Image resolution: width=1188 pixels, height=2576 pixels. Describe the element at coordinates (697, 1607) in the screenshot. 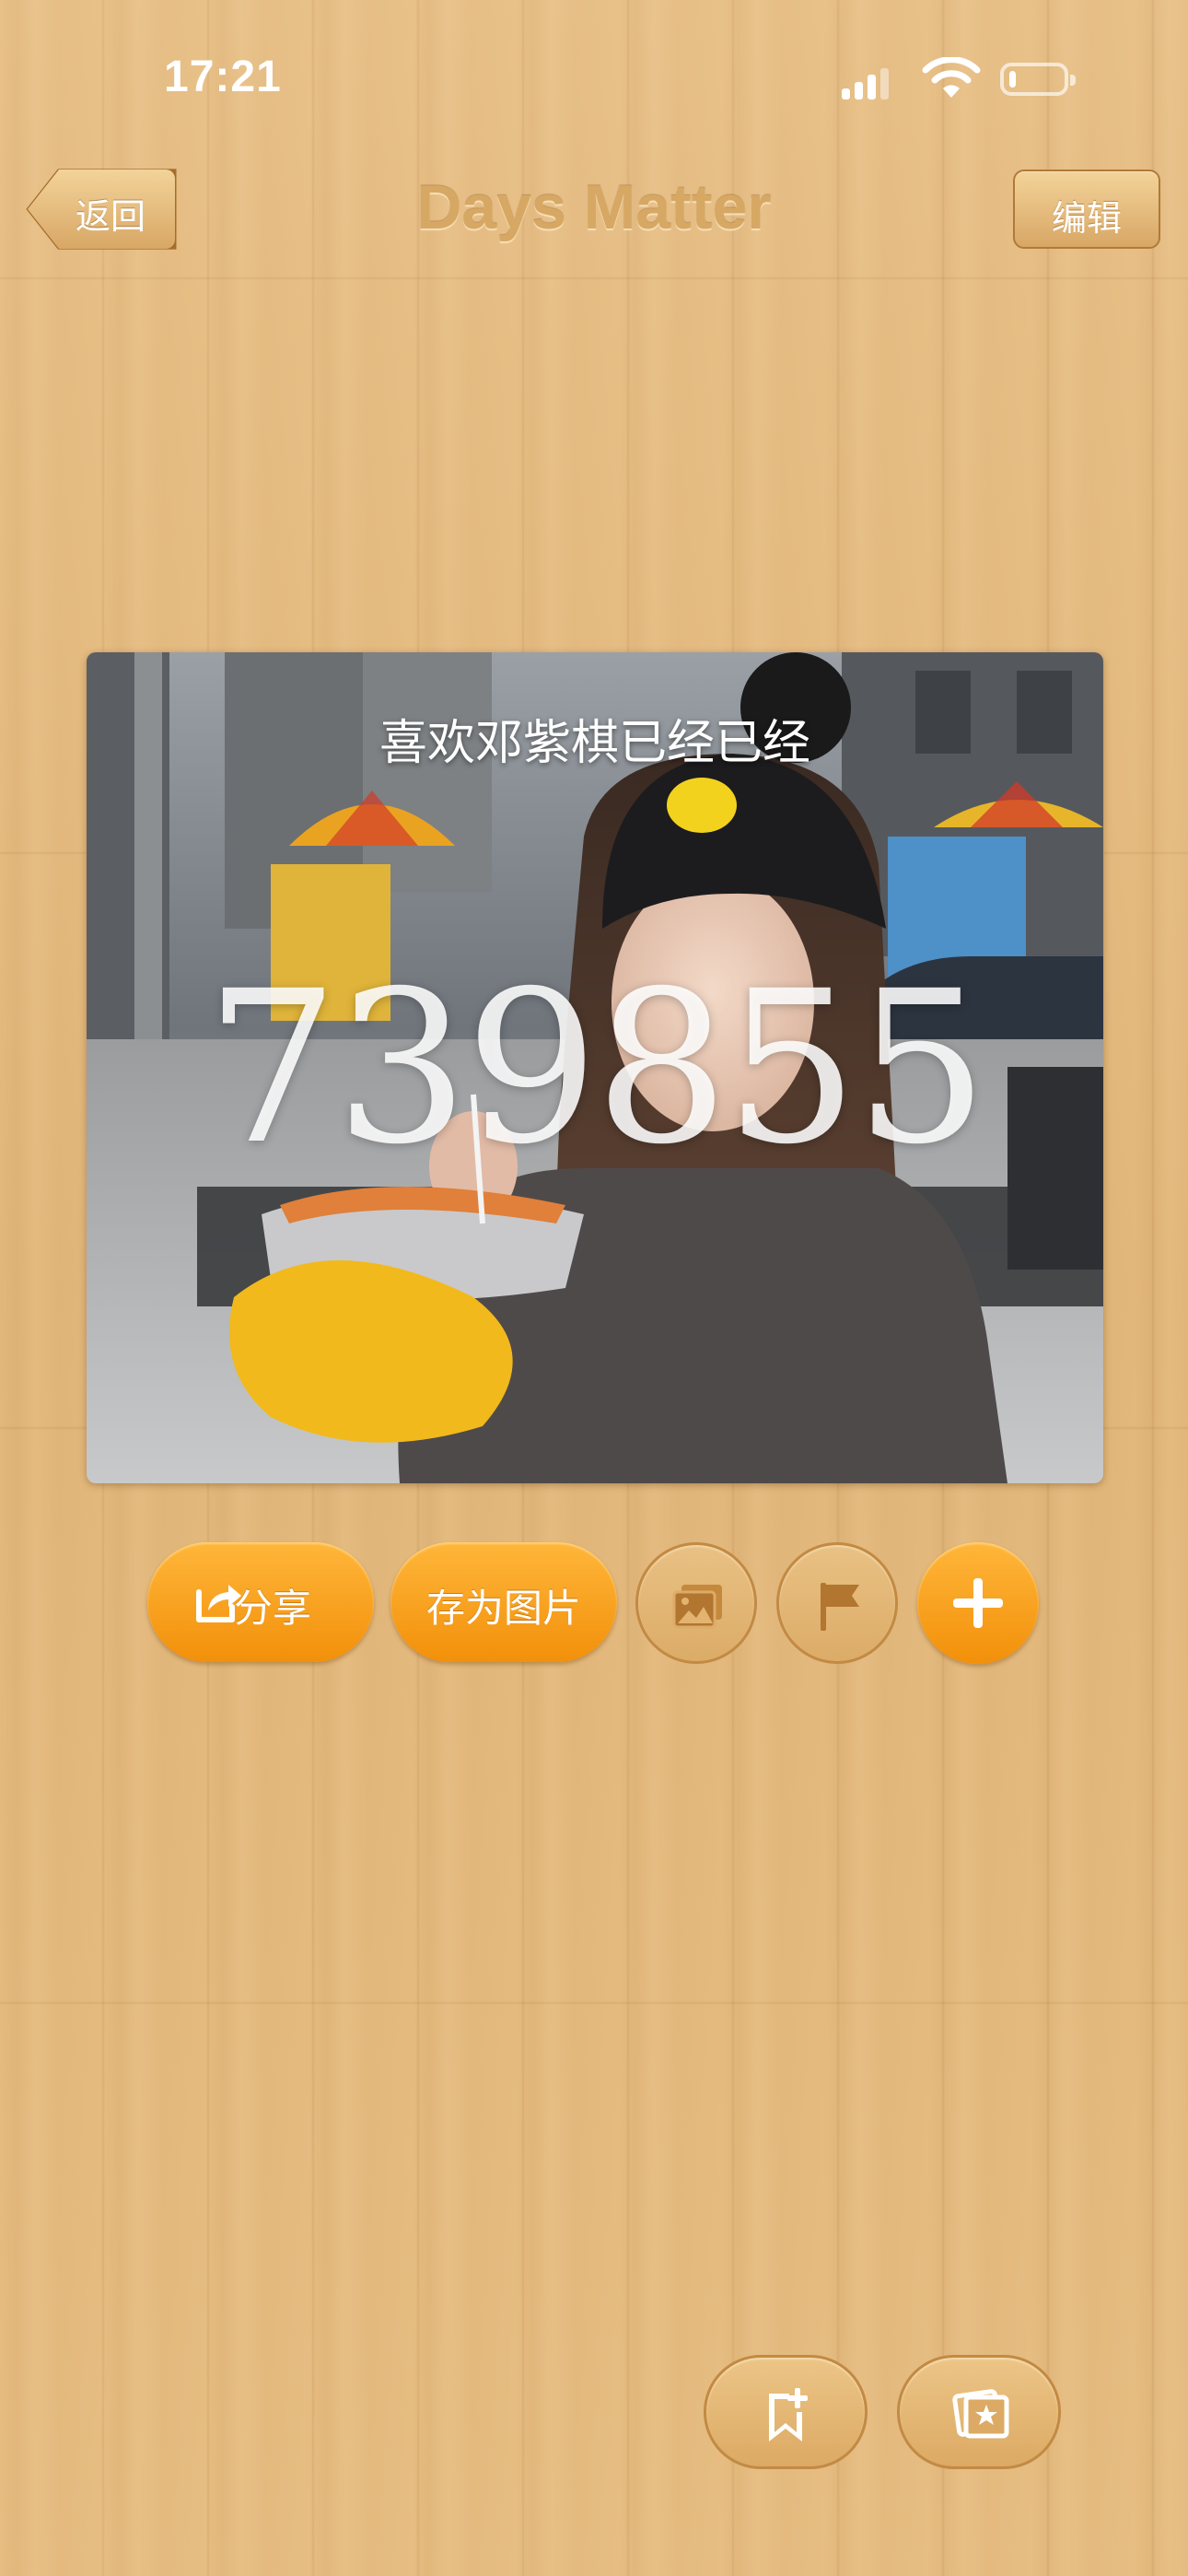

I see `photo-icon` at that location.